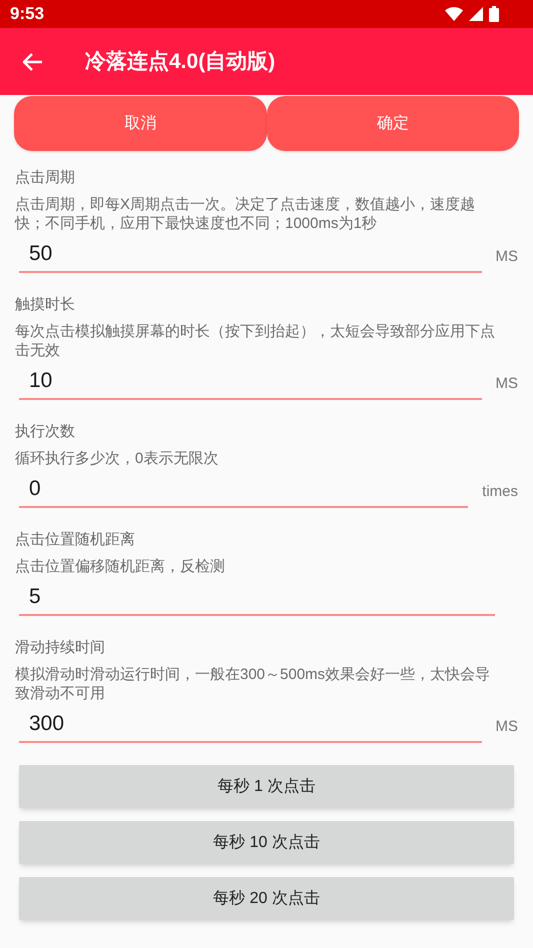  I want to click on setting-description: 点击位置偏移随机距离，反检测, so click(120, 566).